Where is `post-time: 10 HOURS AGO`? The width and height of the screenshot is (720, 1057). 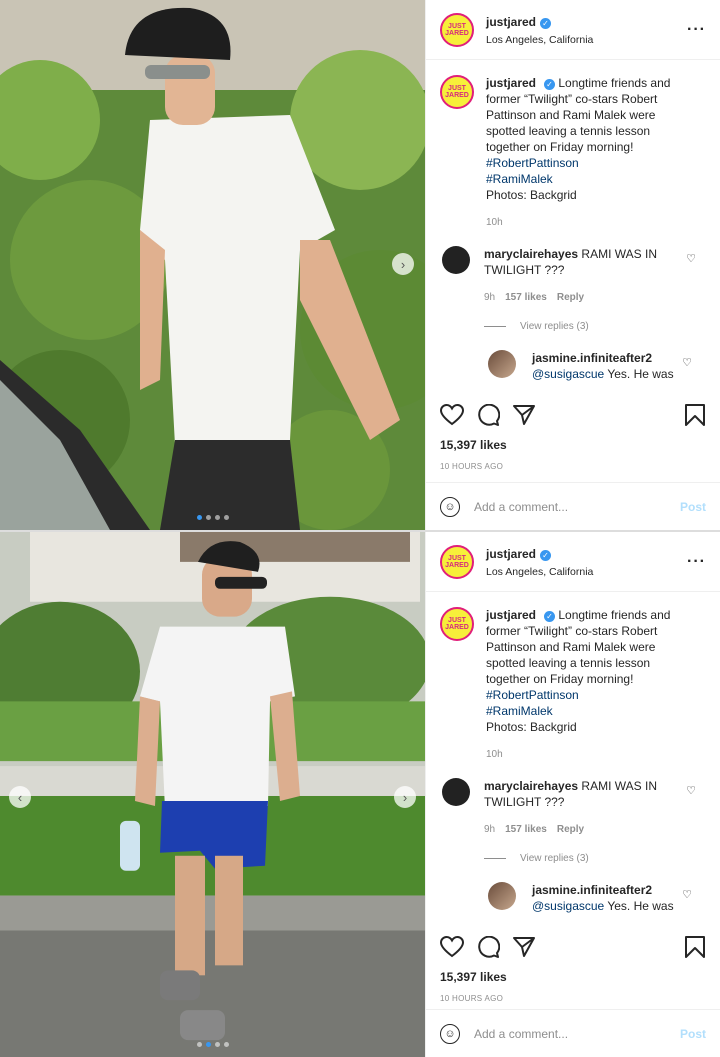 post-time: 10 HOURS AGO is located at coordinates (472, 998).